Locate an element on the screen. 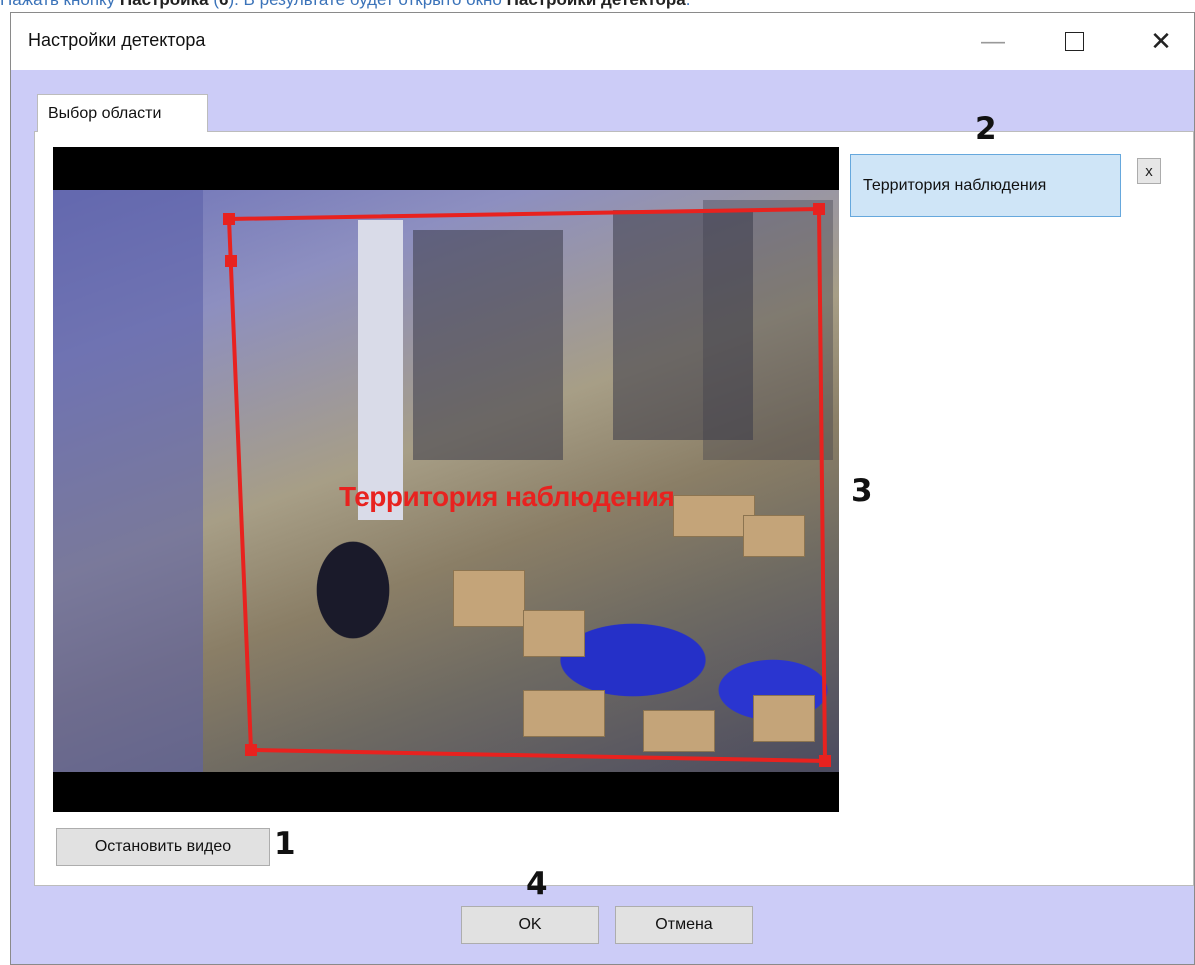 This screenshot has width=1195, height=965. zone-list-item-label: Территория наблюдения is located at coordinates (955, 185).